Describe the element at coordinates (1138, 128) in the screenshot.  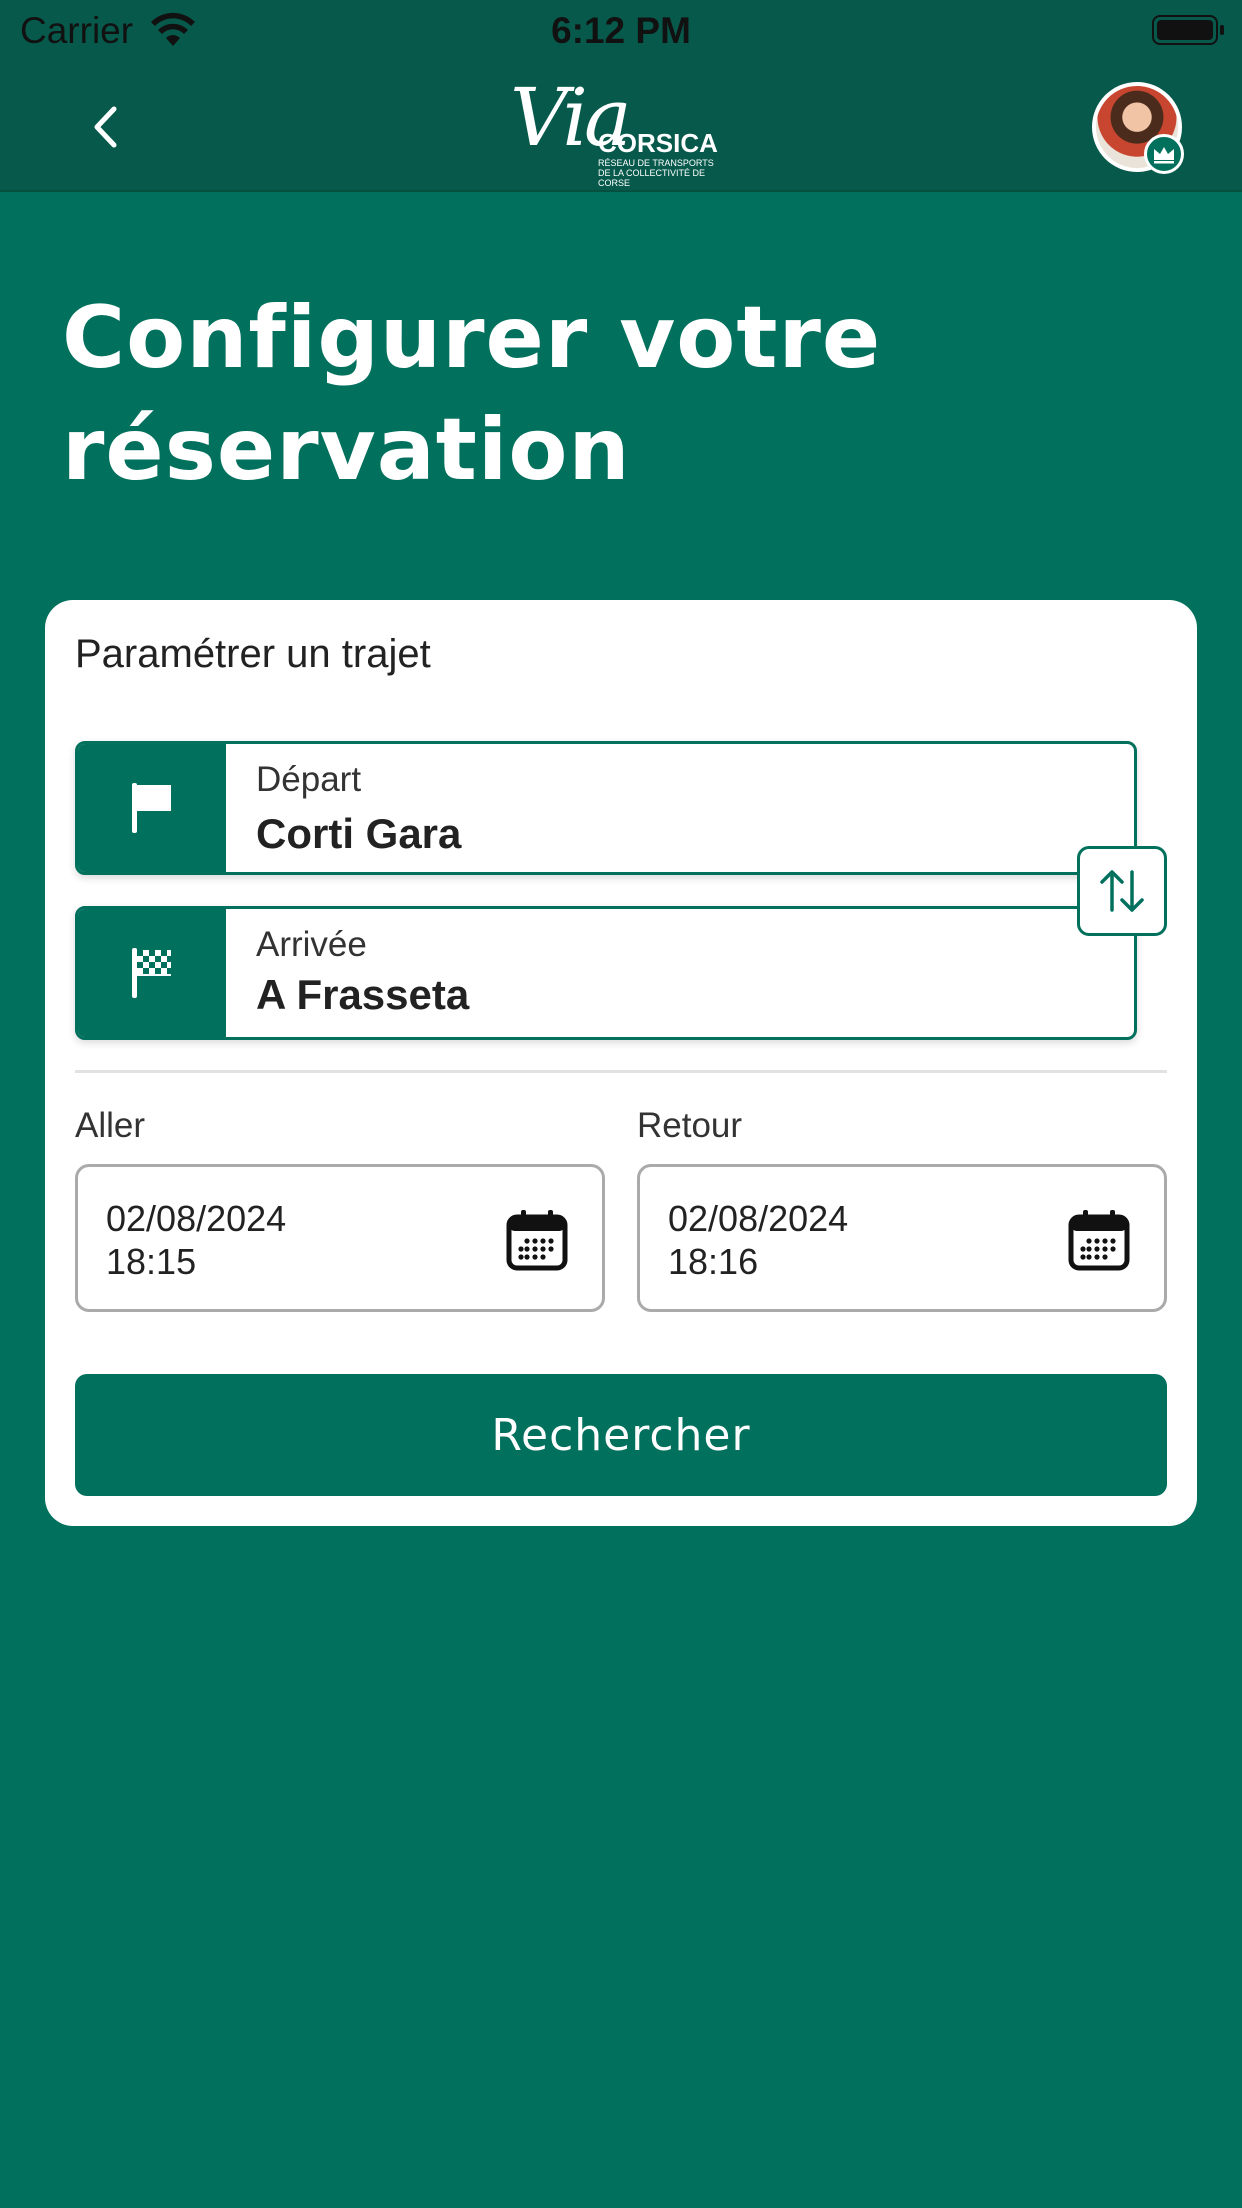
I see `avatar` at that location.